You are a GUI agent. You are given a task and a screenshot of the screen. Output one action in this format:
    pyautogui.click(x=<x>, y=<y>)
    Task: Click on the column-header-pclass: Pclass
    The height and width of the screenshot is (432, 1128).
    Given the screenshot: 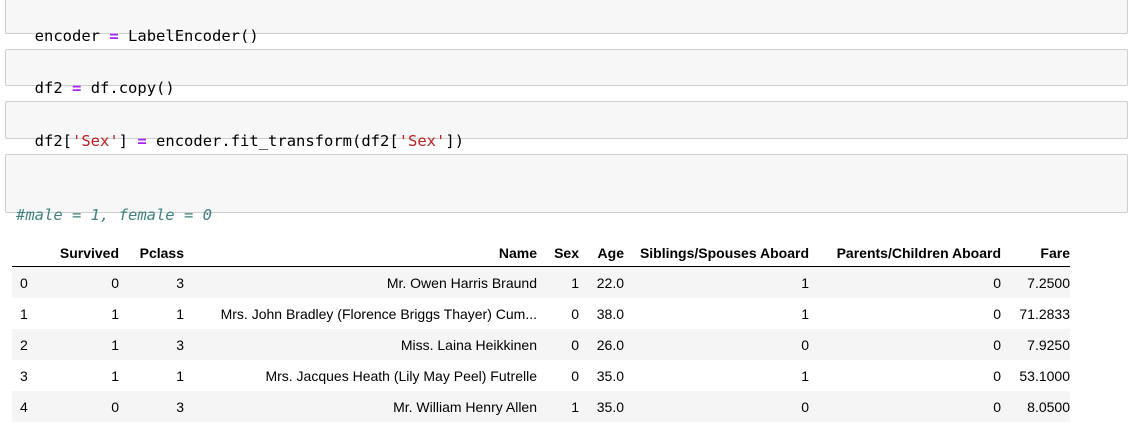 What is the action you would take?
    pyautogui.click(x=151, y=253)
    